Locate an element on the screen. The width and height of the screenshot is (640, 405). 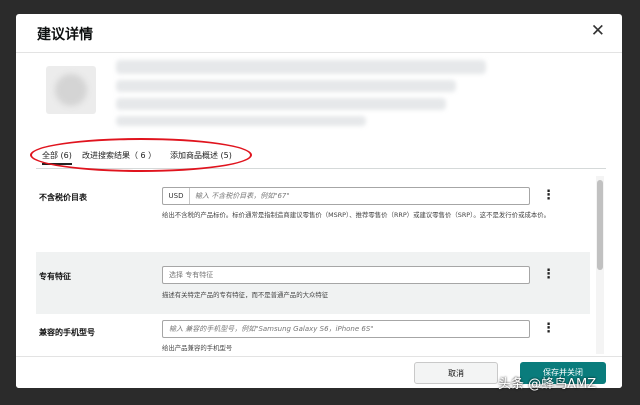
field-help-text: 给出产品兼容的手机型号 is located at coordinates (197, 348).